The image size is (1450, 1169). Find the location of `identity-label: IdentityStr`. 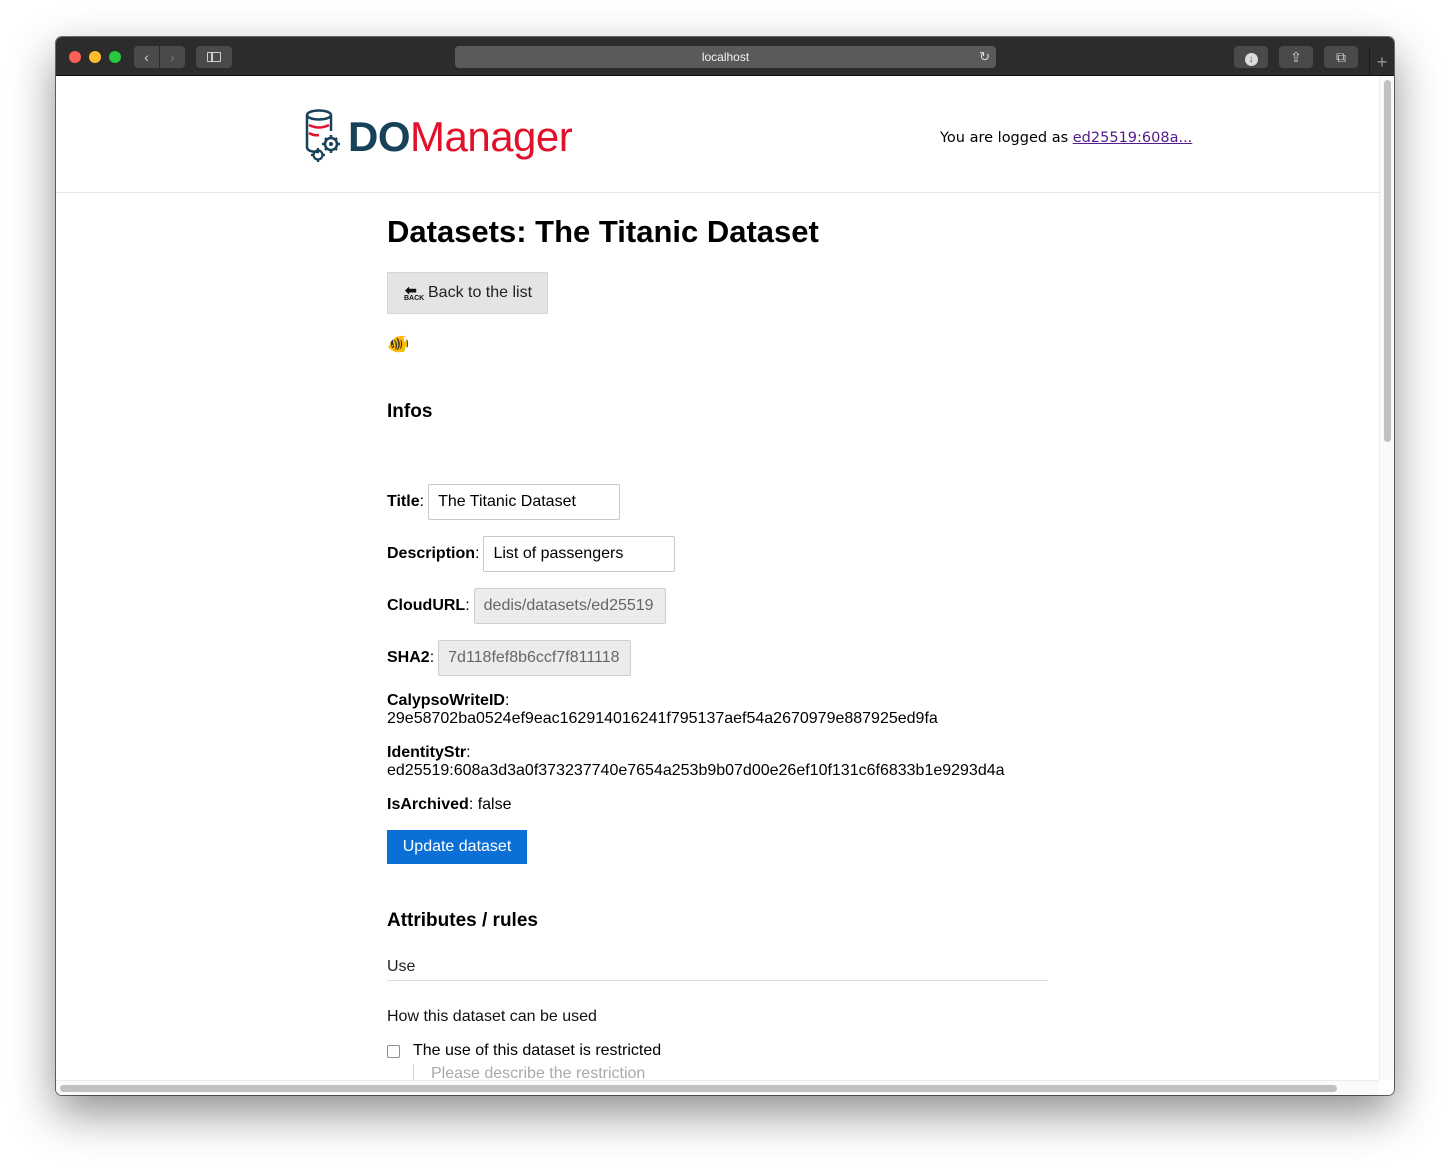

identity-label: IdentityStr is located at coordinates (427, 752).